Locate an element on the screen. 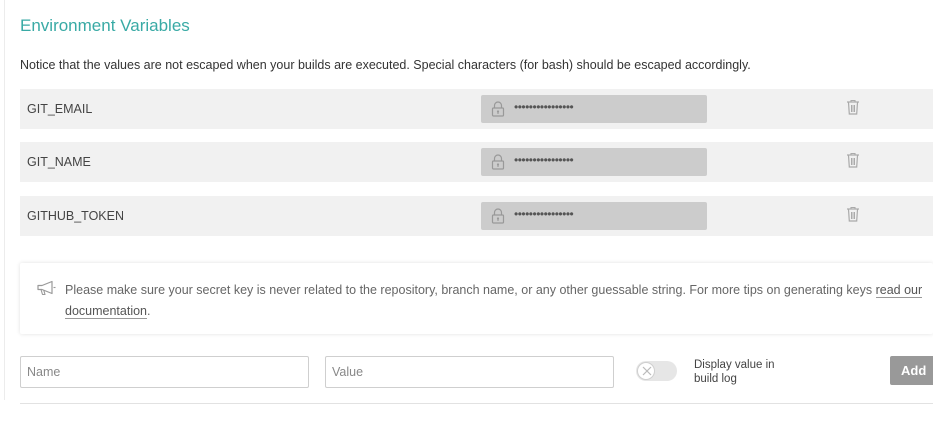  divider is located at coordinates (476, 403).